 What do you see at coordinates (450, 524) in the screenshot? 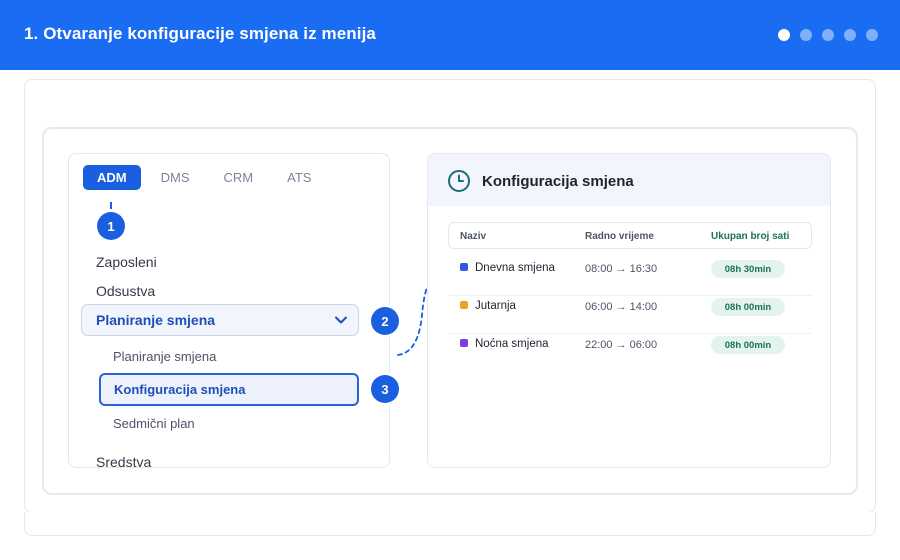
I see `content-card-footer` at bounding box center [450, 524].